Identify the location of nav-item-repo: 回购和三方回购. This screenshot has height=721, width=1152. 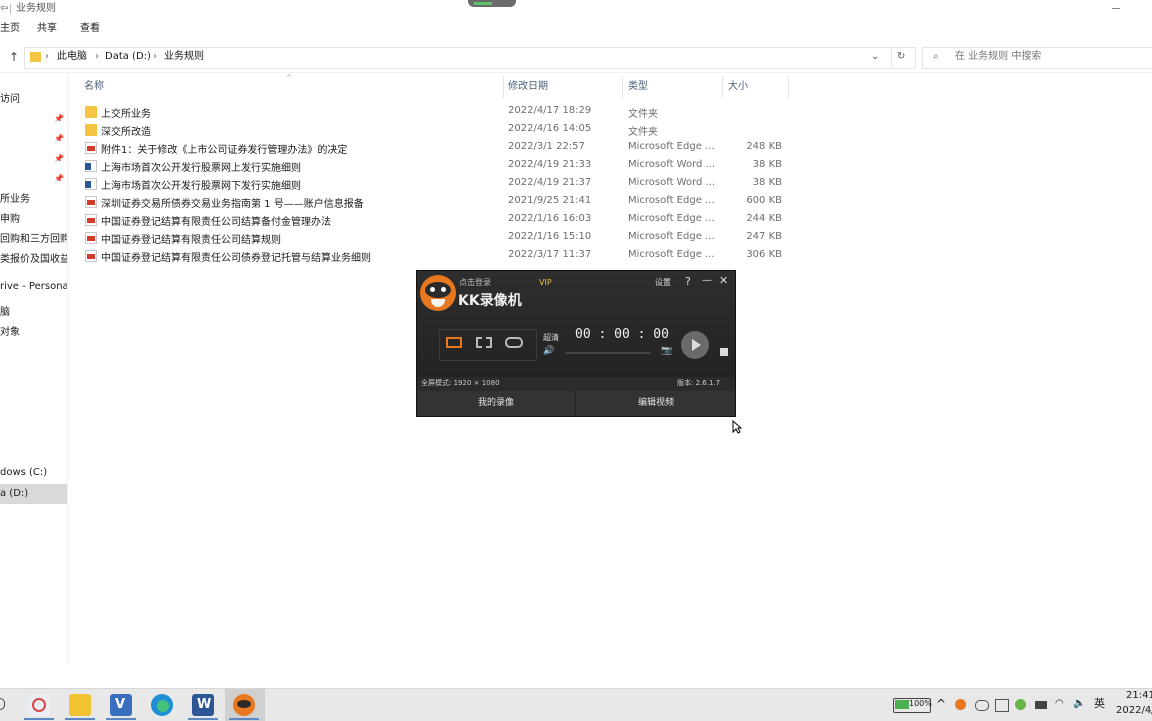
(33, 240).